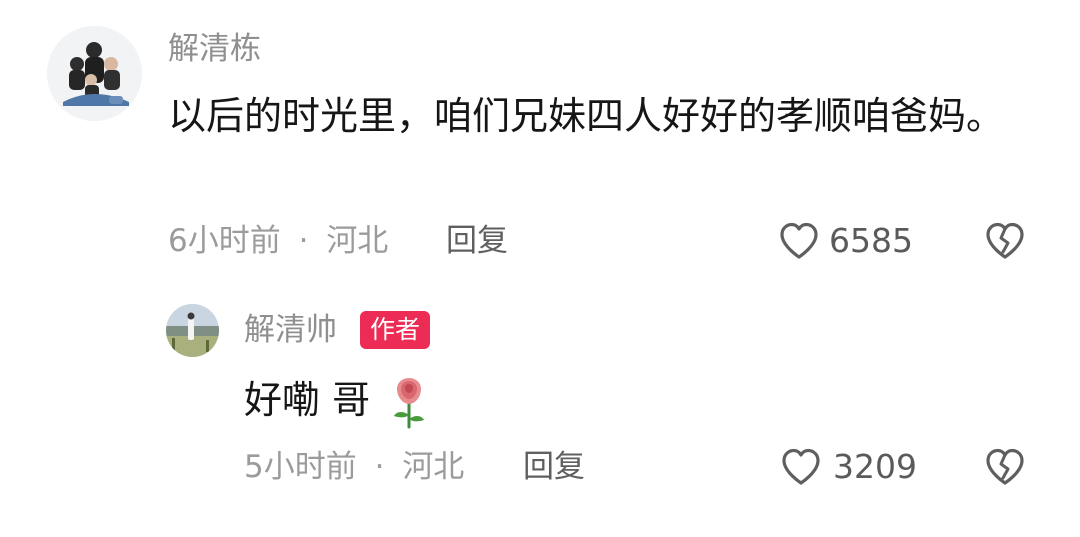 The width and height of the screenshot is (1080, 537). Describe the element at coordinates (307, 400) in the screenshot. I see `reply-text: 好嘞 哥` at that location.